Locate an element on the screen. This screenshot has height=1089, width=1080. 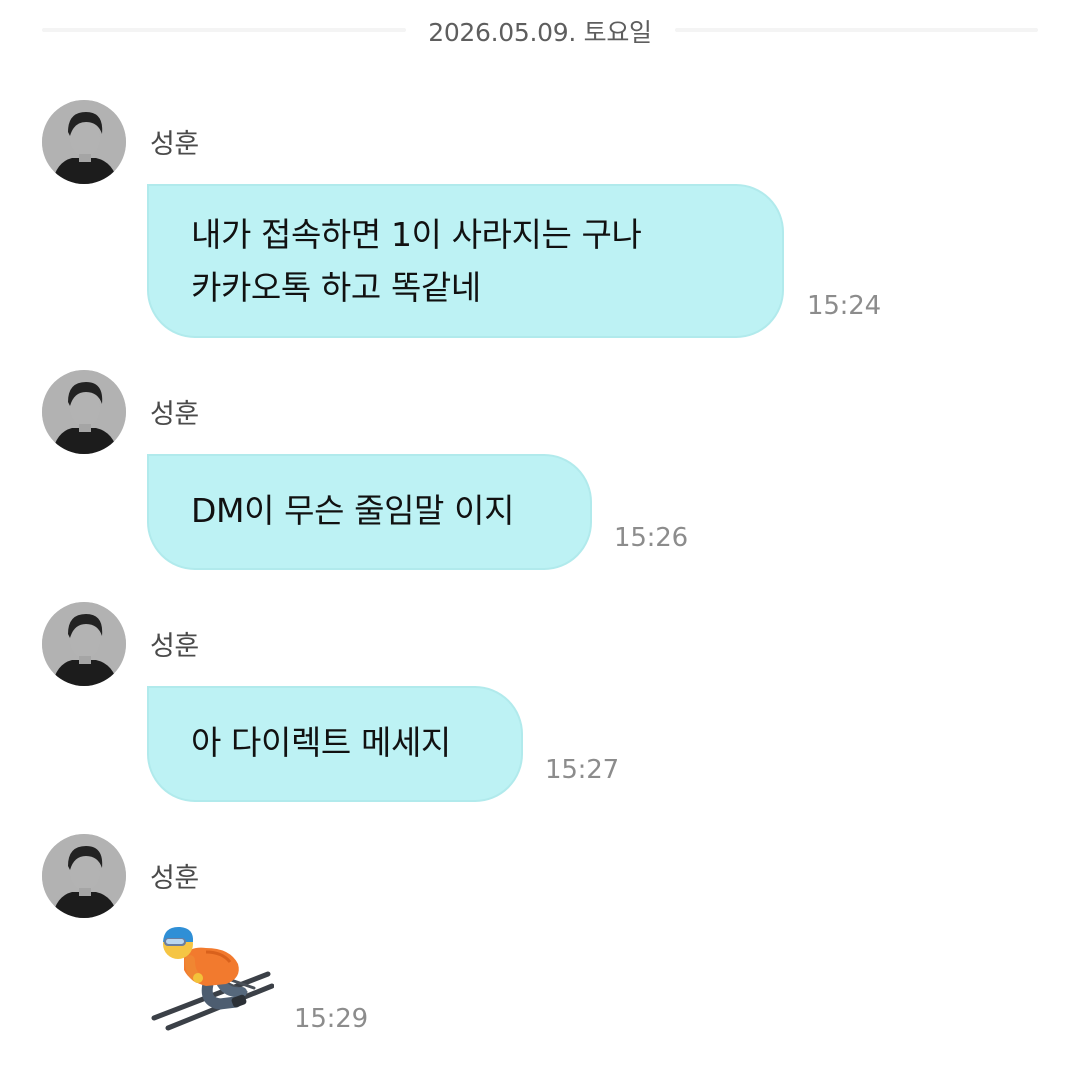
message-time: 15:27 is located at coordinates (582, 770).